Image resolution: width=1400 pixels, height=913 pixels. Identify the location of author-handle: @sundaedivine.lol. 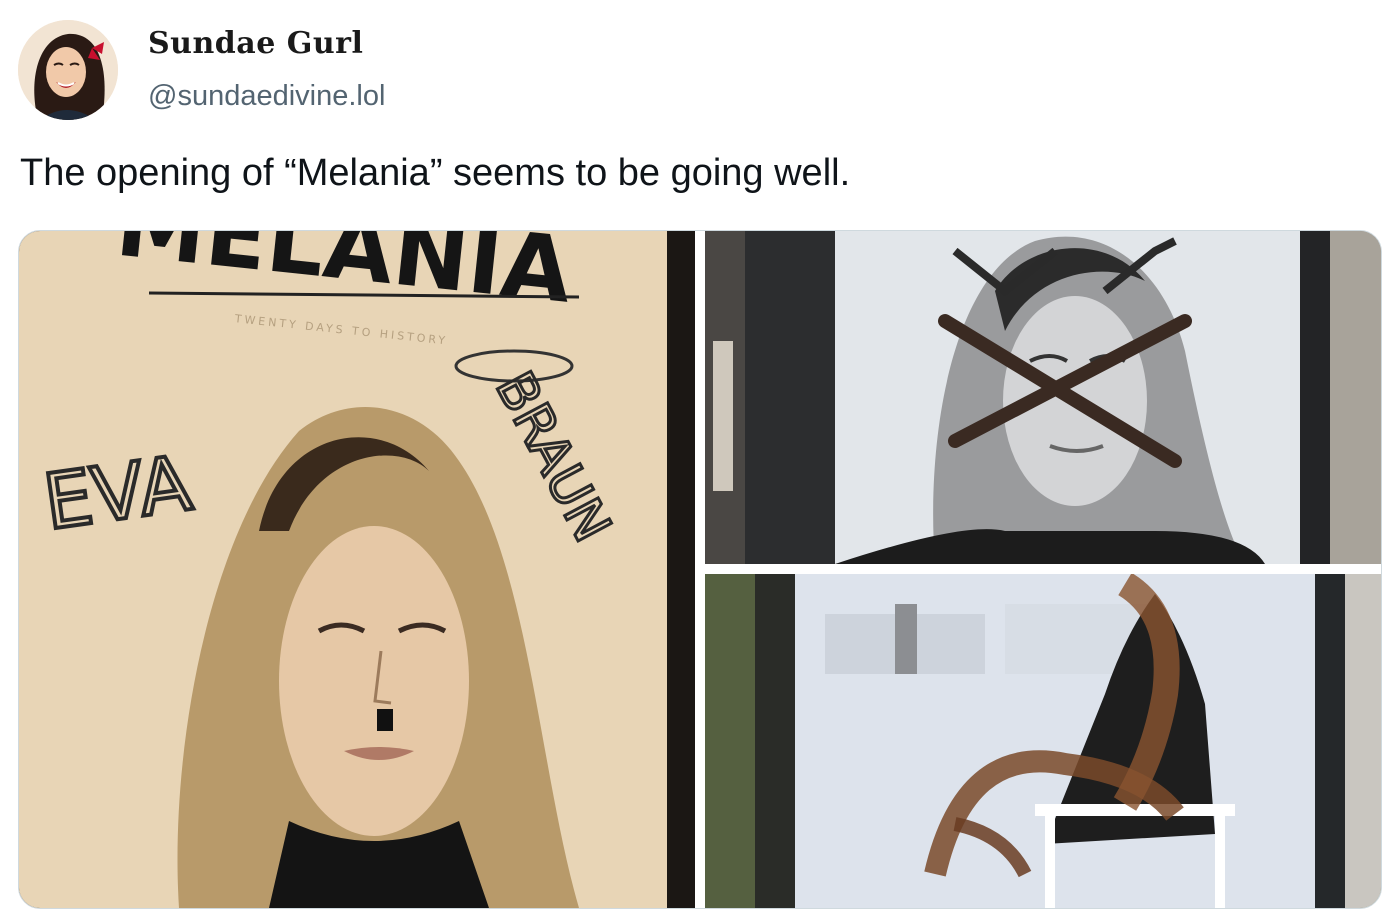
(266, 96).